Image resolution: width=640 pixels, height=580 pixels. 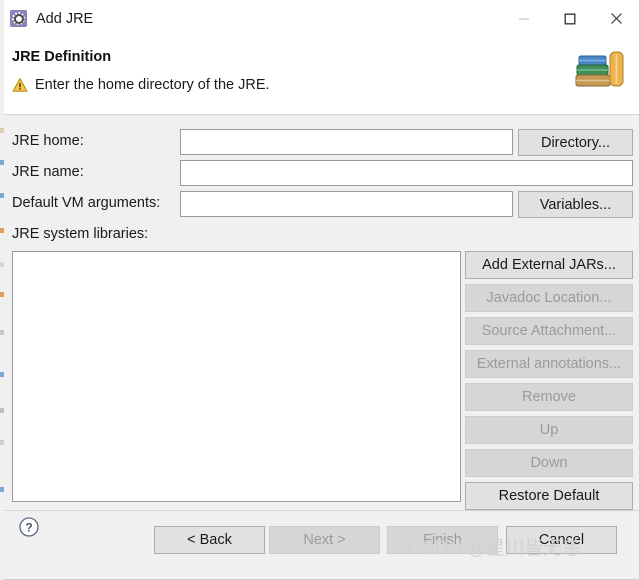 I want to click on up-button: Up, so click(x=549, y=430).